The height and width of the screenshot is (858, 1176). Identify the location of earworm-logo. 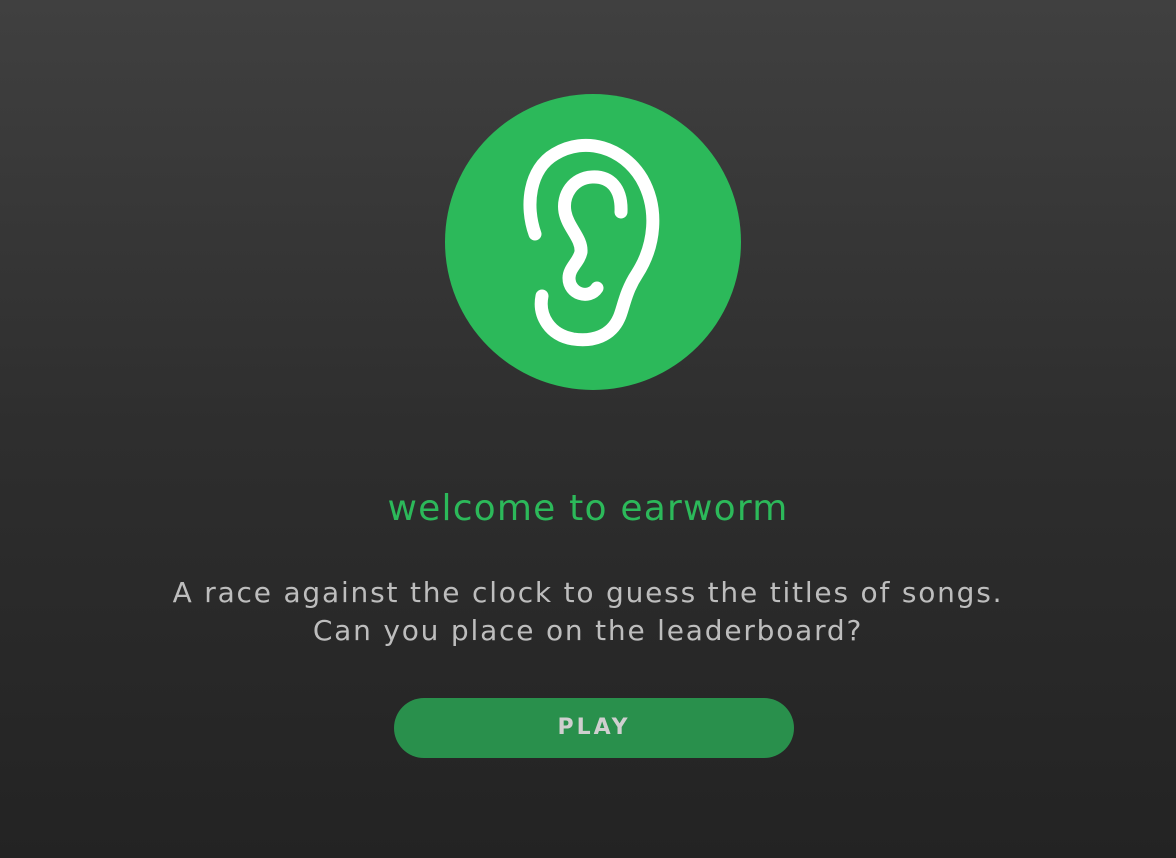
(593, 242).